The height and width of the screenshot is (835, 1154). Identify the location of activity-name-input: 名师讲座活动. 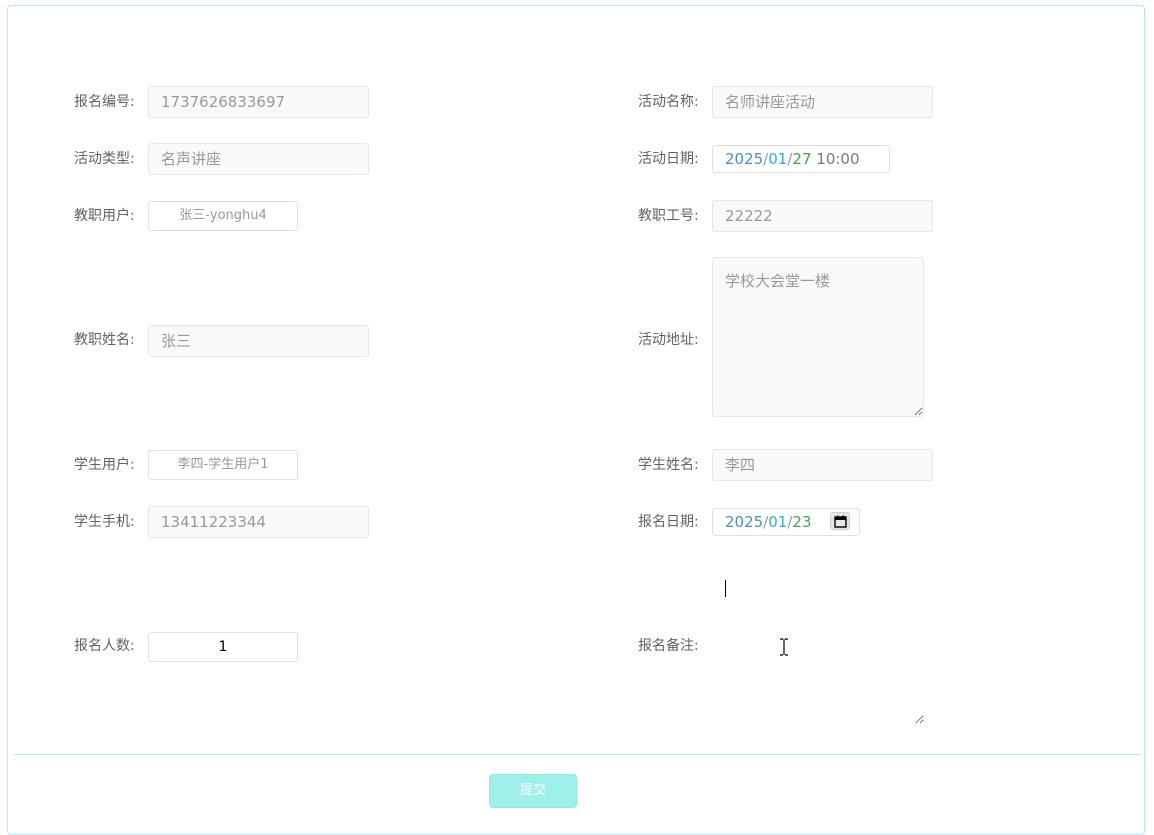
(822, 102).